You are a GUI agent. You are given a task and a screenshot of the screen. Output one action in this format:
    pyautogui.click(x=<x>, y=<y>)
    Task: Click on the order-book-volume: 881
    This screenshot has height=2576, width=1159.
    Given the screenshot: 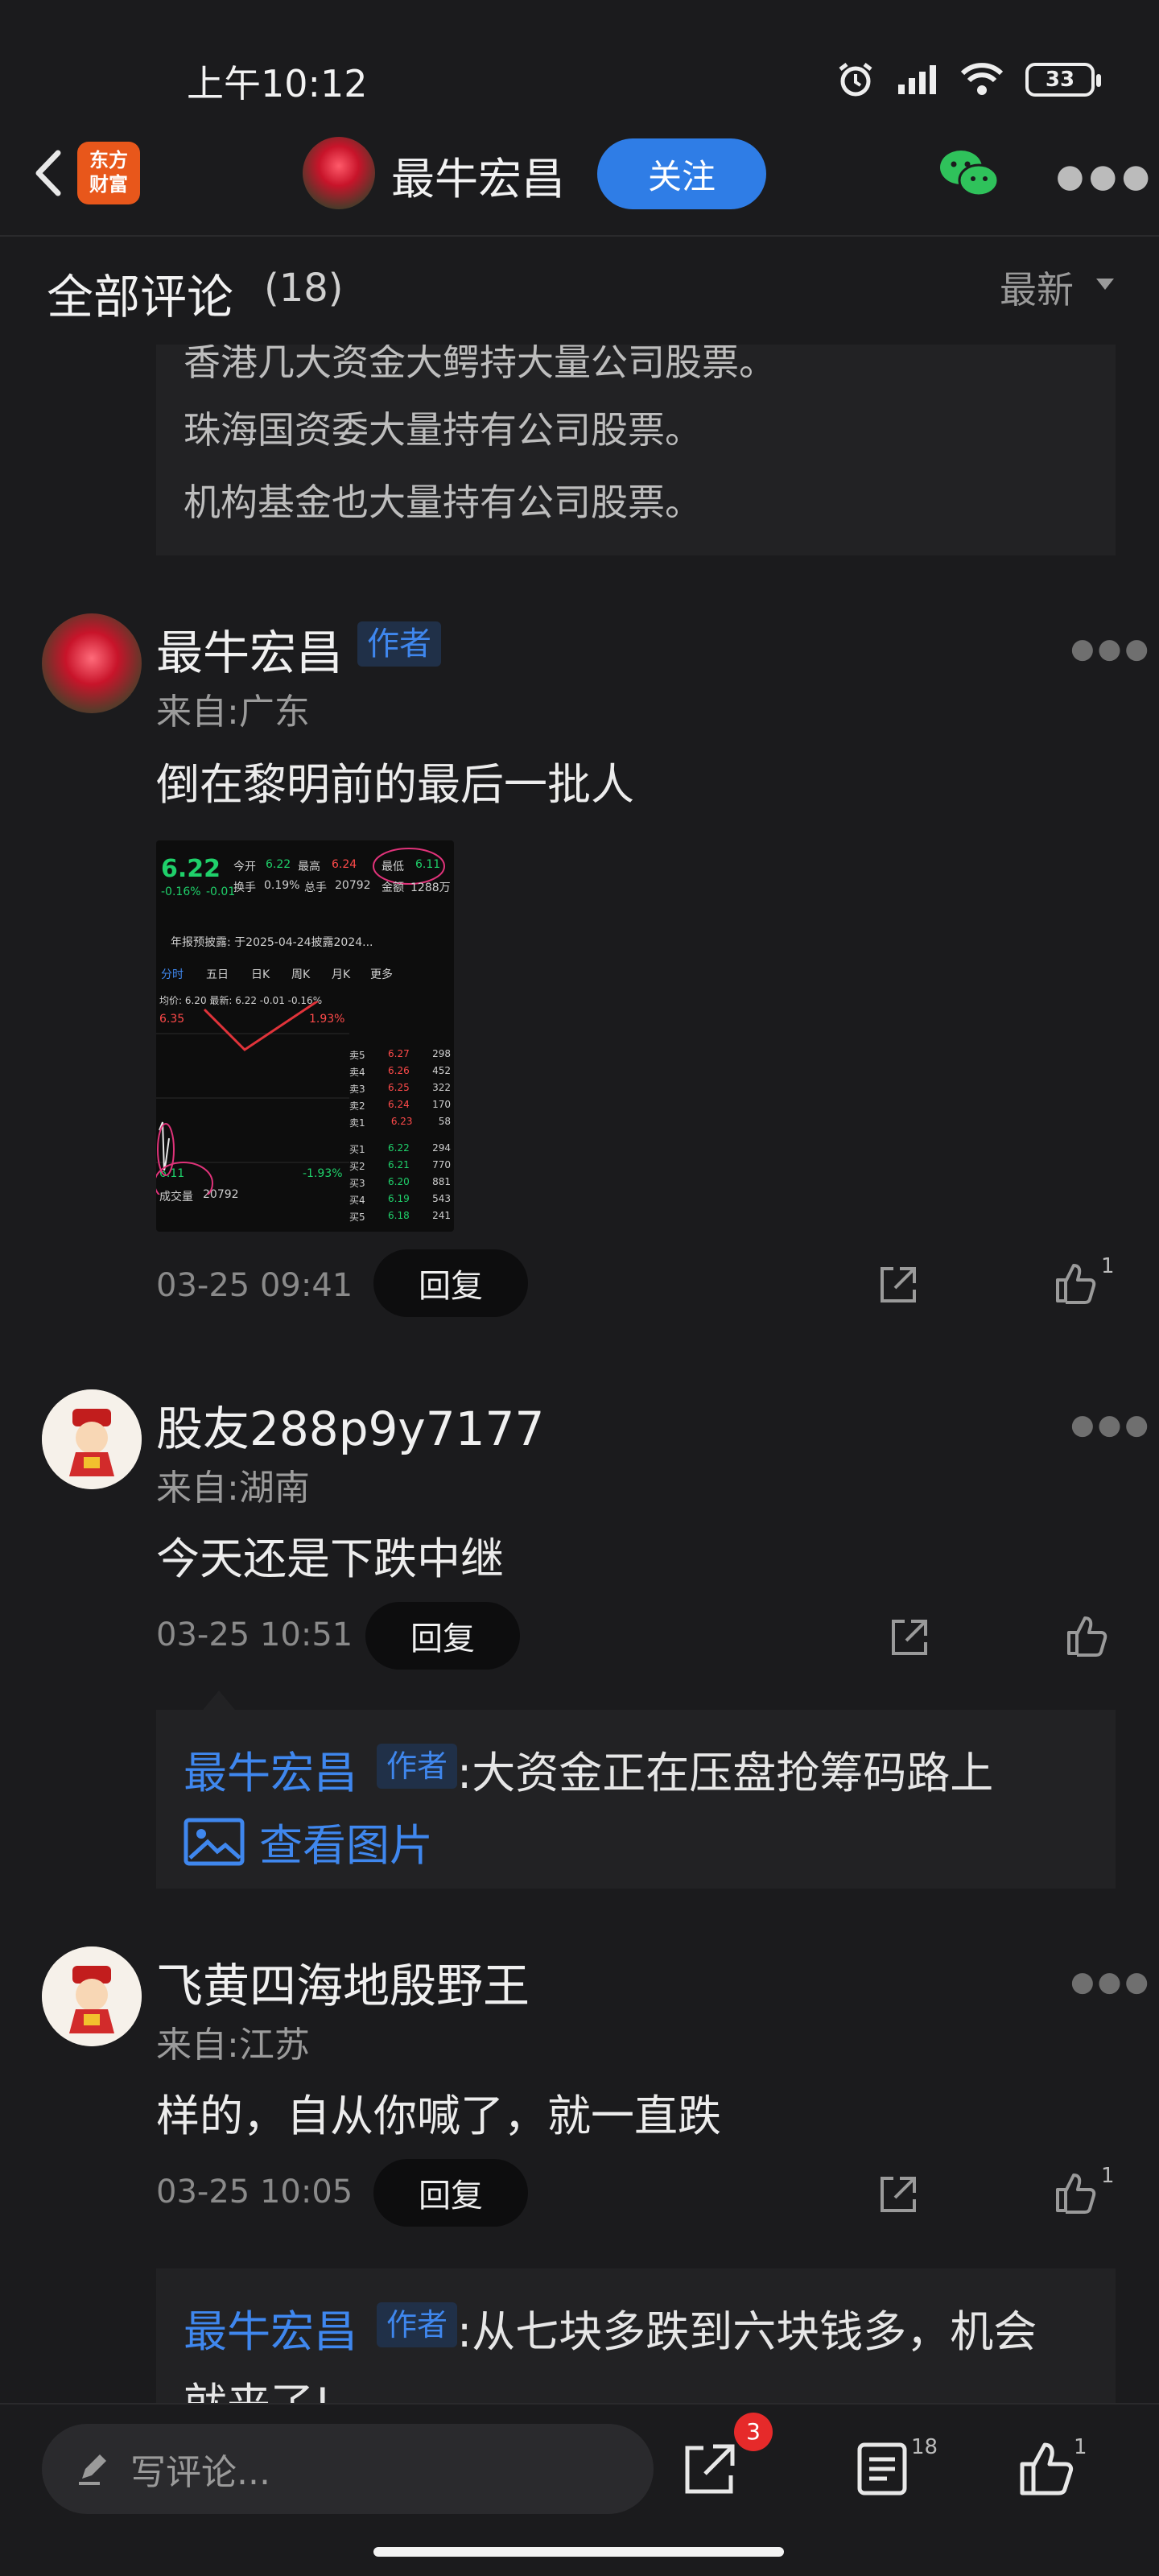 What is the action you would take?
    pyautogui.click(x=441, y=1181)
    